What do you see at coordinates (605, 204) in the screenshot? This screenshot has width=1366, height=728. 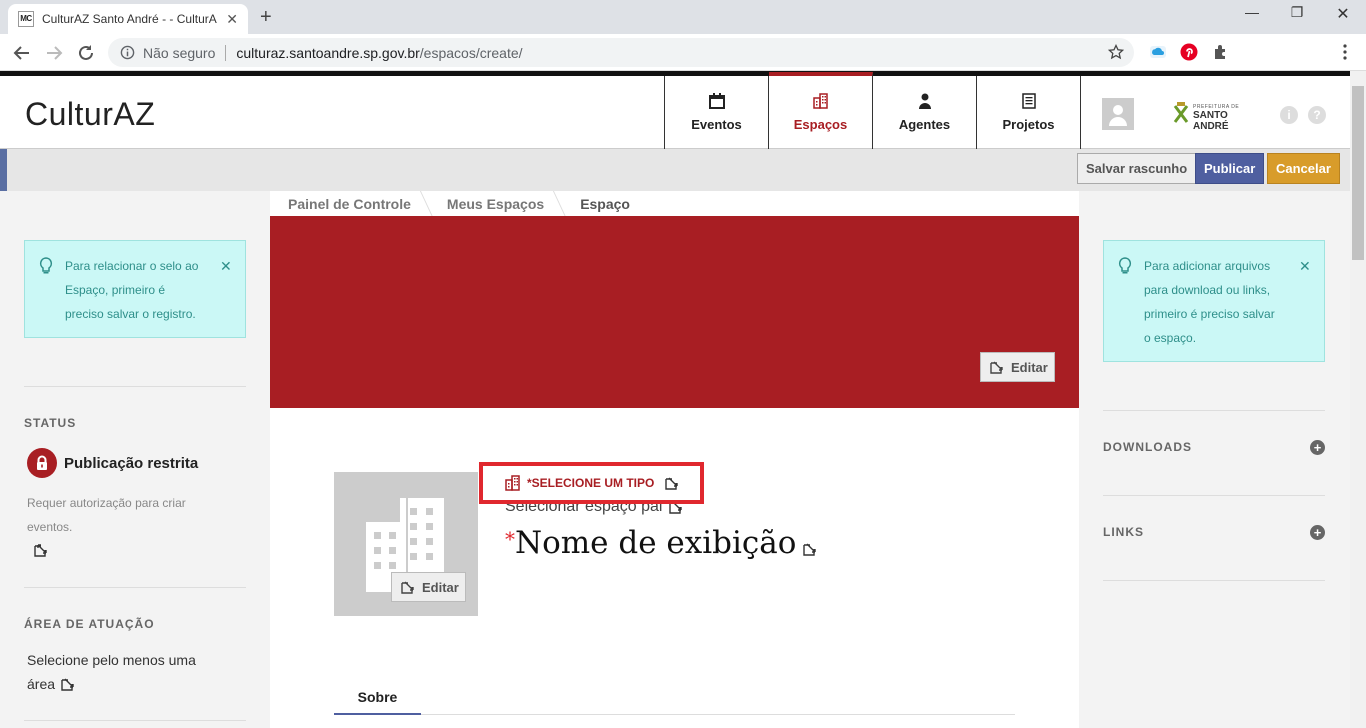 I see `breadcrumb-espaco: Espaço` at bounding box center [605, 204].